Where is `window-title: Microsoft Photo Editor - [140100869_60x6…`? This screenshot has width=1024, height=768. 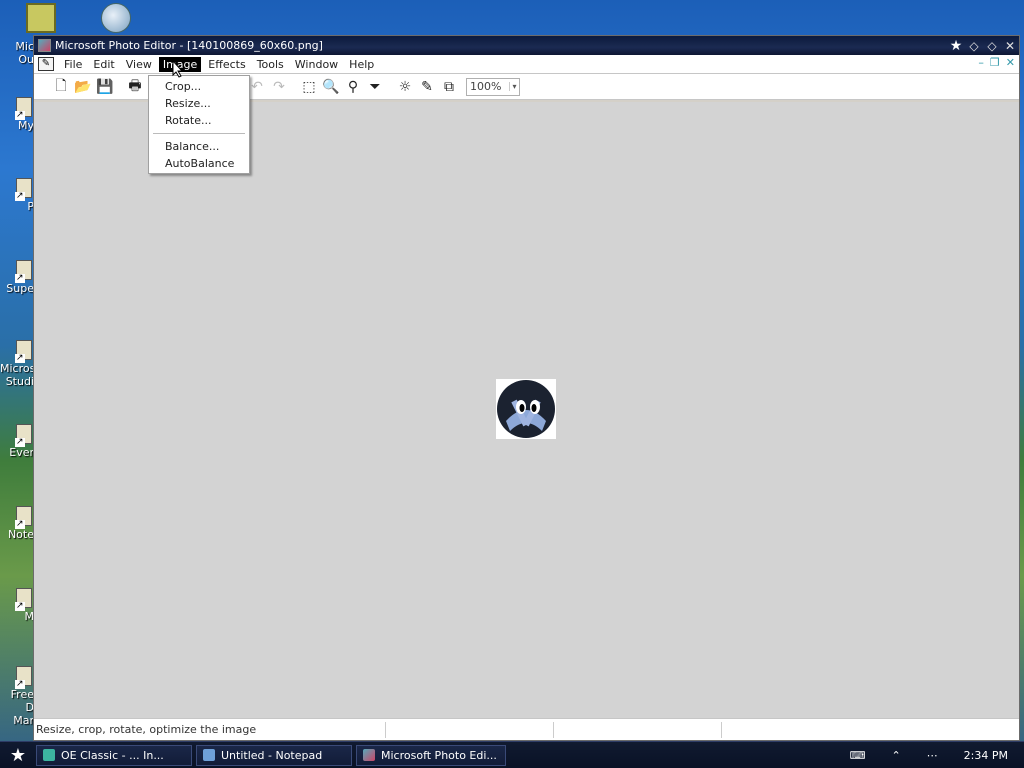
window-title: Microsoft Photo Editor - [140100869_60x6… is located at coordinates (189, 45).